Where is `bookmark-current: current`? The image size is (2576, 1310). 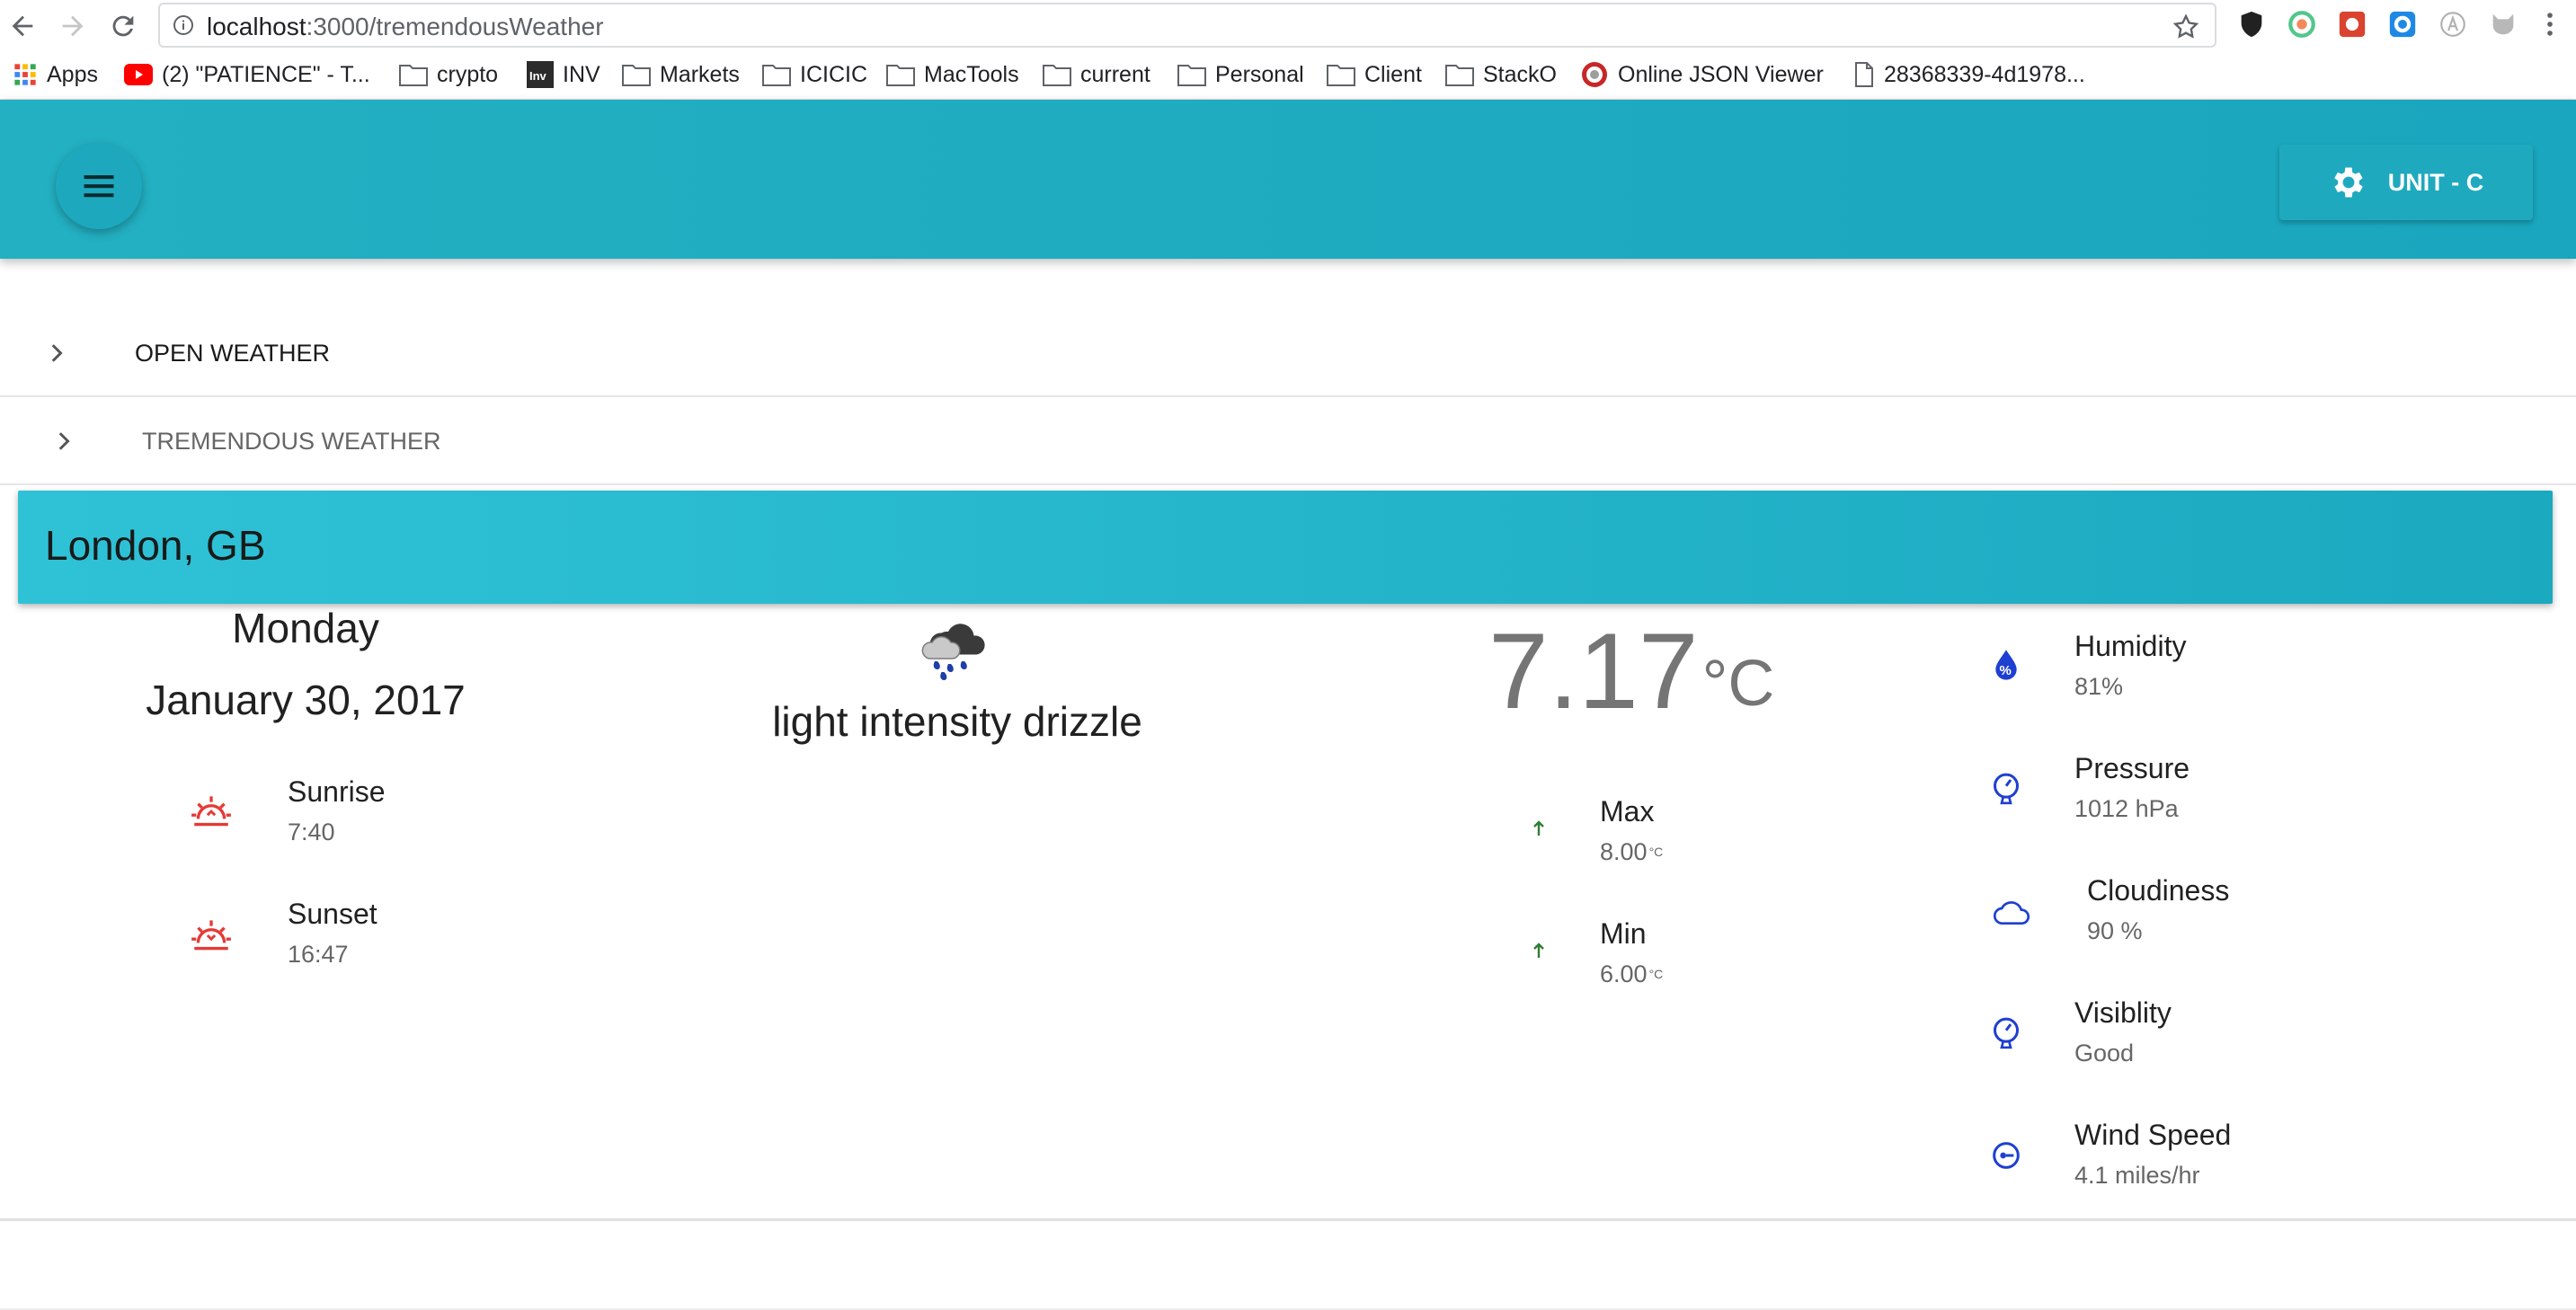 bookmark-current: current is located at coordinates (1096, 74).